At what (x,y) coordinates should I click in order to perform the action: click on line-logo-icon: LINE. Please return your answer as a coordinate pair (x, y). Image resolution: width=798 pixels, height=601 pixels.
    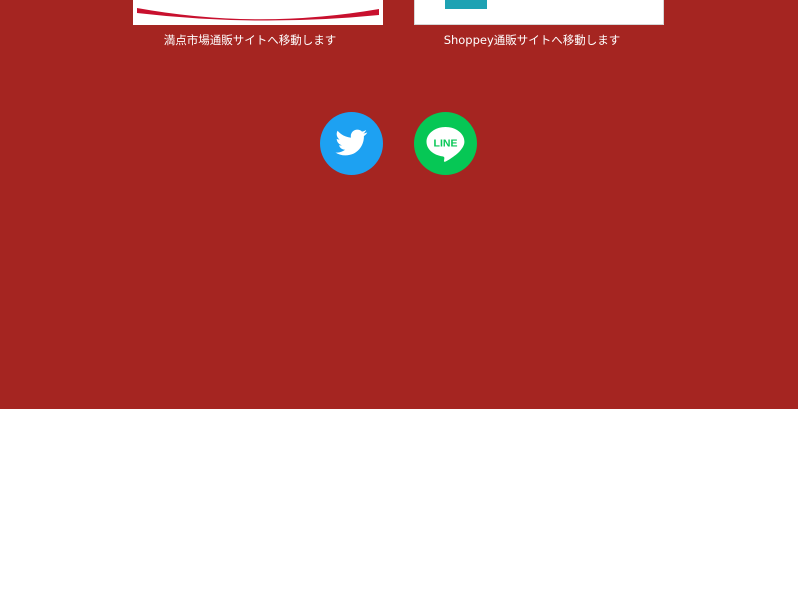
    Looking at the image, I should click on (445, 144).